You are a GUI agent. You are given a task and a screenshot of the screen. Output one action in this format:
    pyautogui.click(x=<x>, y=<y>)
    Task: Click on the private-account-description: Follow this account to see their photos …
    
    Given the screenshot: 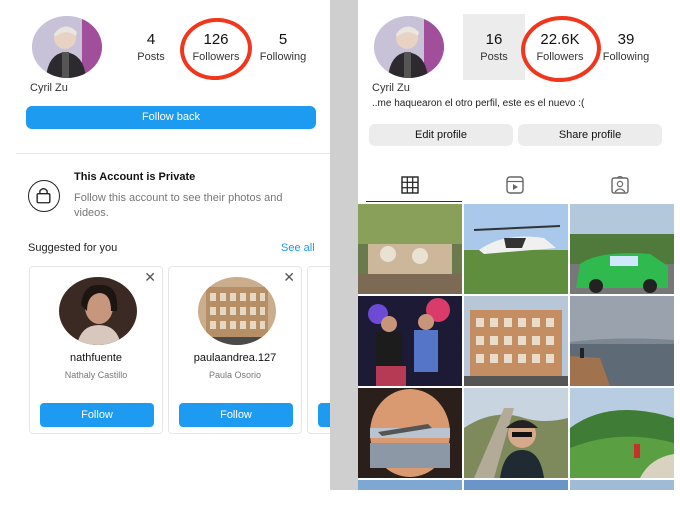 What is the action you would take?
    pyautogui.click(x=178, y=205)
    